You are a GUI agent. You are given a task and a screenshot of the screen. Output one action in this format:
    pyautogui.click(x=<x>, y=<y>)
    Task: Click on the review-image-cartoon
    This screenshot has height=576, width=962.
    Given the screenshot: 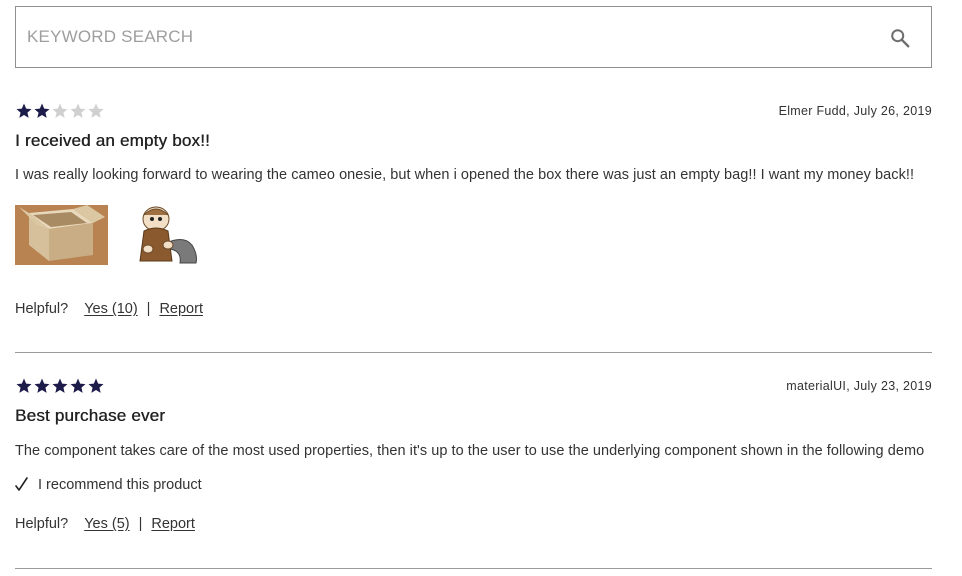 What is the action you would take?
    pyautogui.click(x=168, y=235)
    